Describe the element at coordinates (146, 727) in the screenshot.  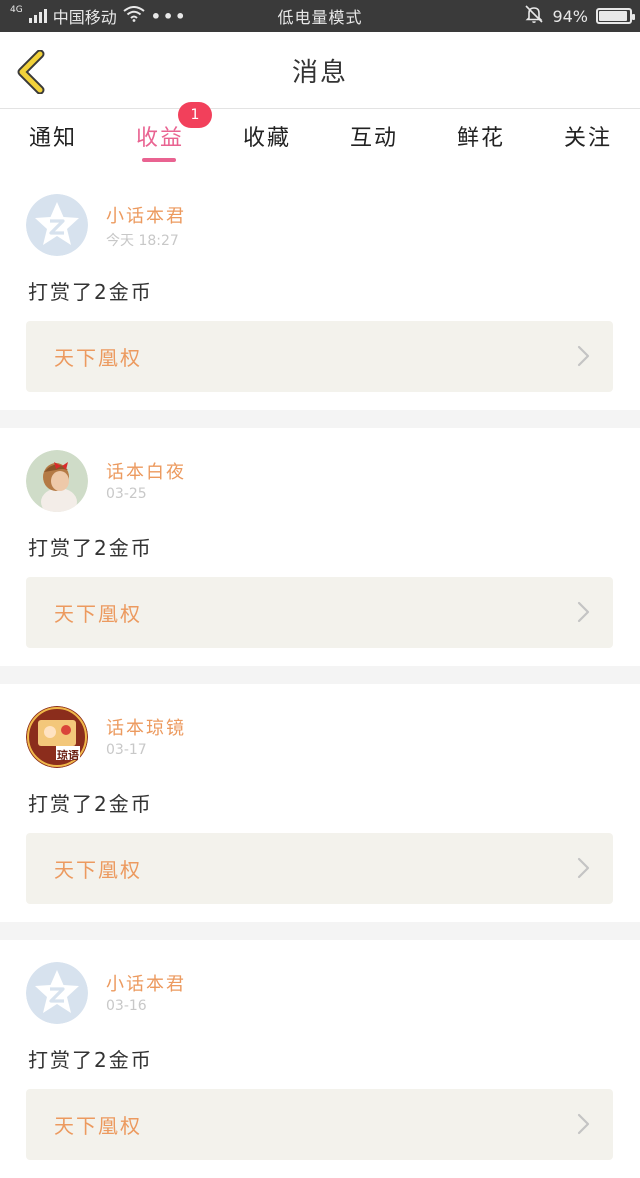
I see `username: 话本琼镜` at that location.